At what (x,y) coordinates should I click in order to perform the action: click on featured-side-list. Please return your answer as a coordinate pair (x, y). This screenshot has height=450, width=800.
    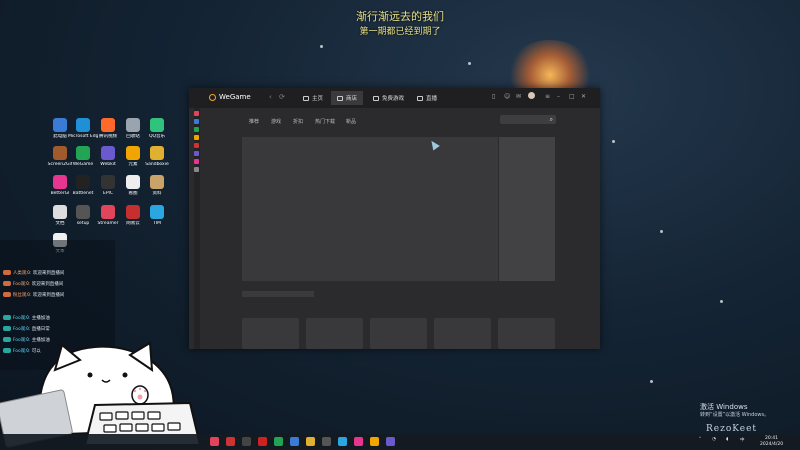
    Looking at the image, I should click on (527, 209).